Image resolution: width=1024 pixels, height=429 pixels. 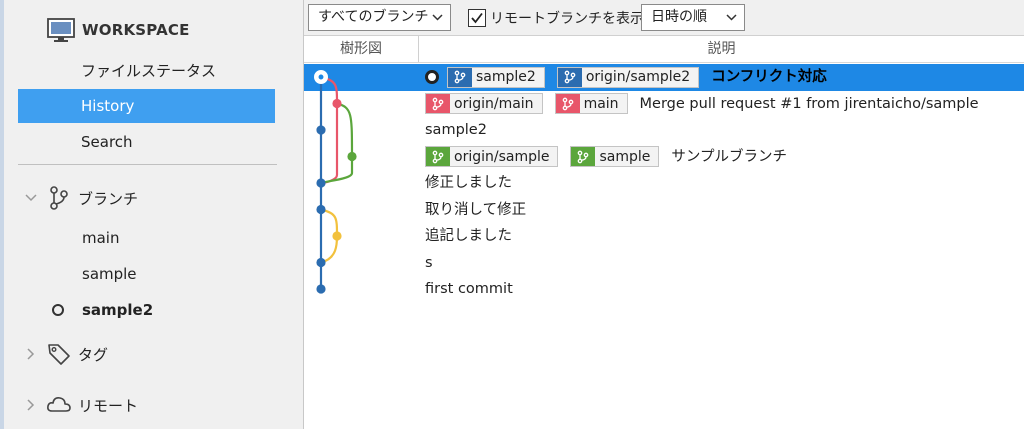 I want to click on group-tags: タグ, so click(x=66, y=354).